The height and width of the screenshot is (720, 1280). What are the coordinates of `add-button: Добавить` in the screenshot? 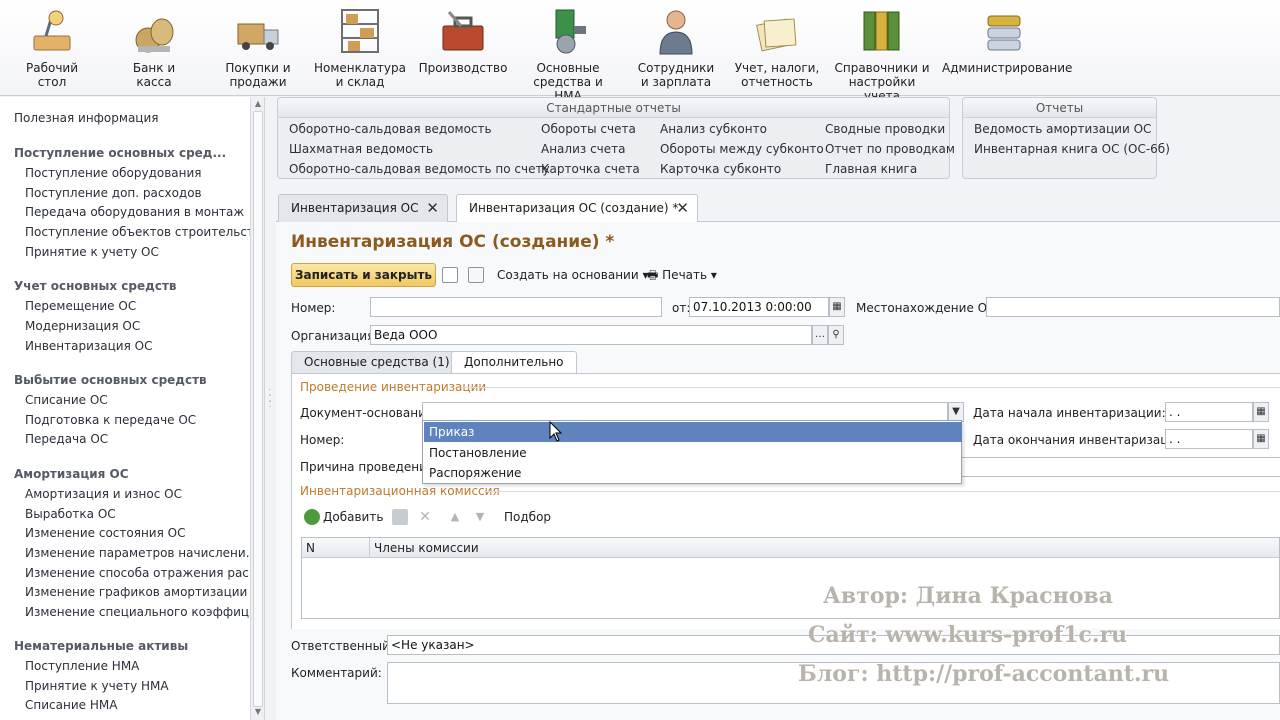 It's located at (353, 517).